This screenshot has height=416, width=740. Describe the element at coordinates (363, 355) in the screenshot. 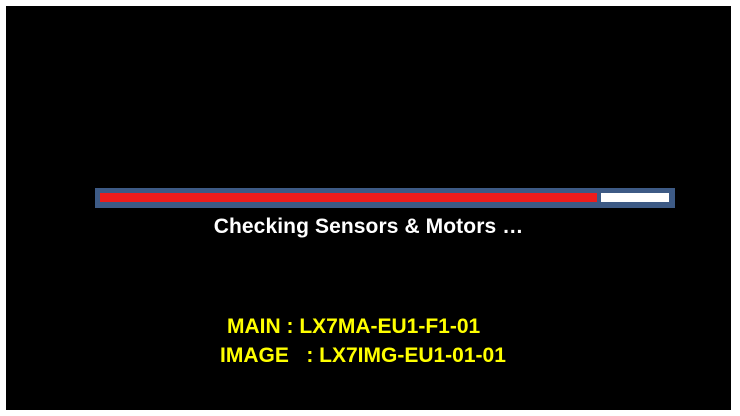

I see `image-firmware-version: IMAGE : LX7IMG-EU1-01-01` at that location.